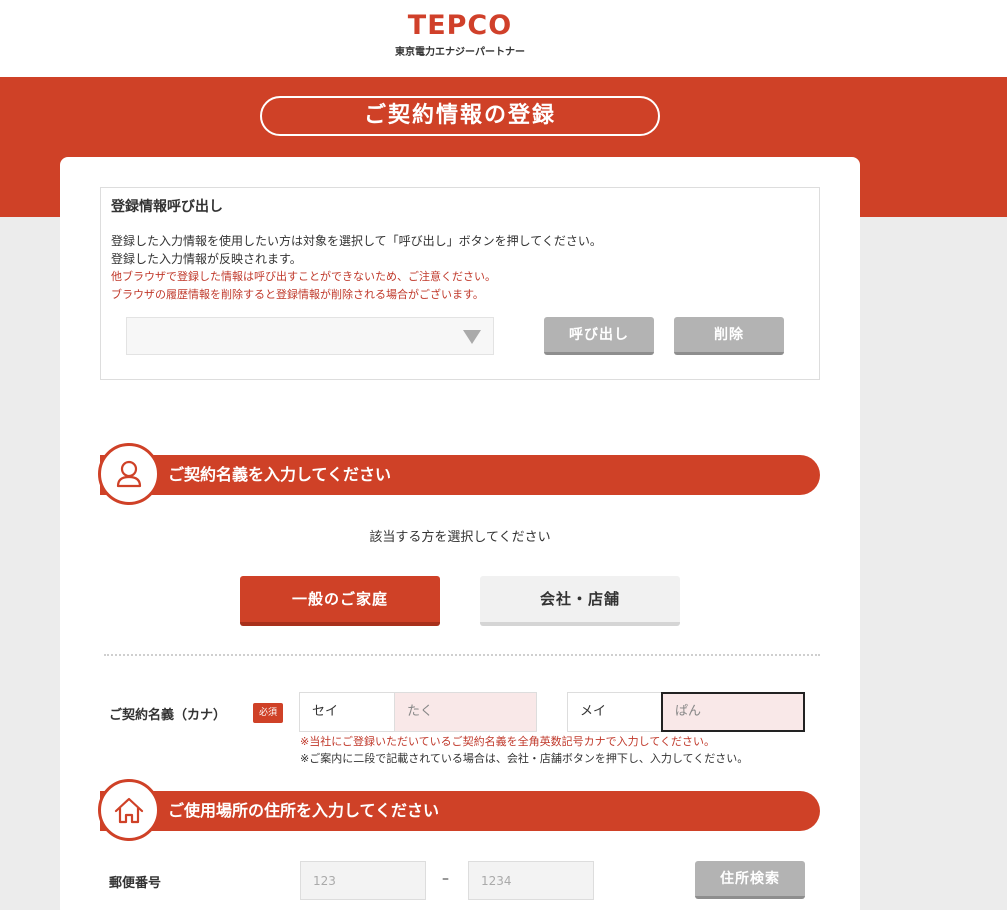 The height and width of the screenshot is (910, 1007). I want to click on name-note-red: ※当社にご登録いただいているご契約名義を全角英数記号カナで入力してください。, so click(508, 741).